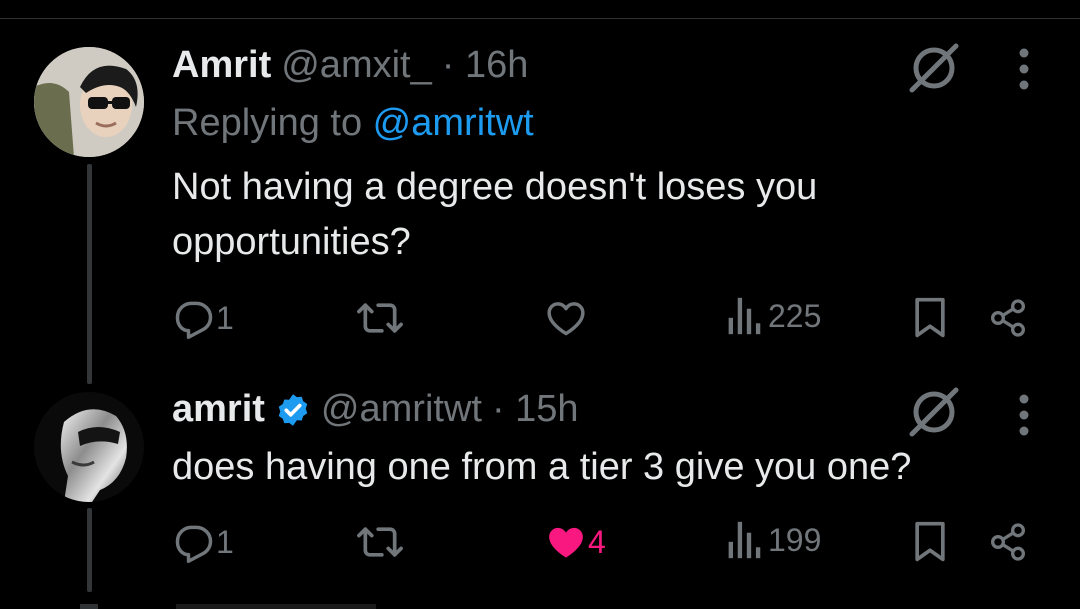 The image size is (1080, 609). Describe the element at coordinates (485, 65) in the screenshot. I see `tweet-timestamp: · 16h` at that location.